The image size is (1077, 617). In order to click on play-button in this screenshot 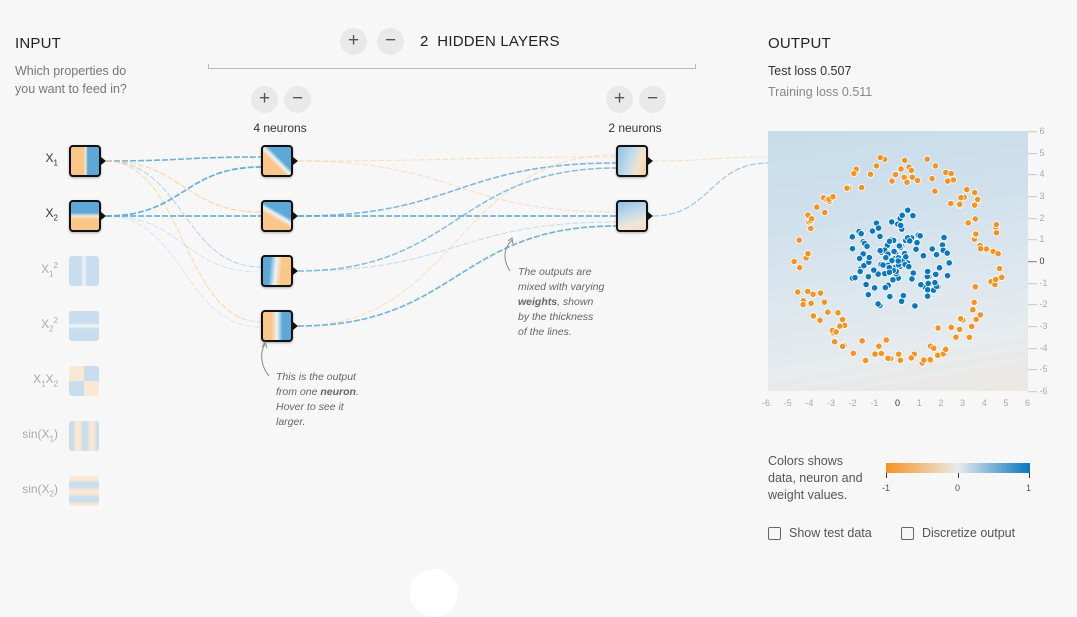, I will do `click(434, 593)`.